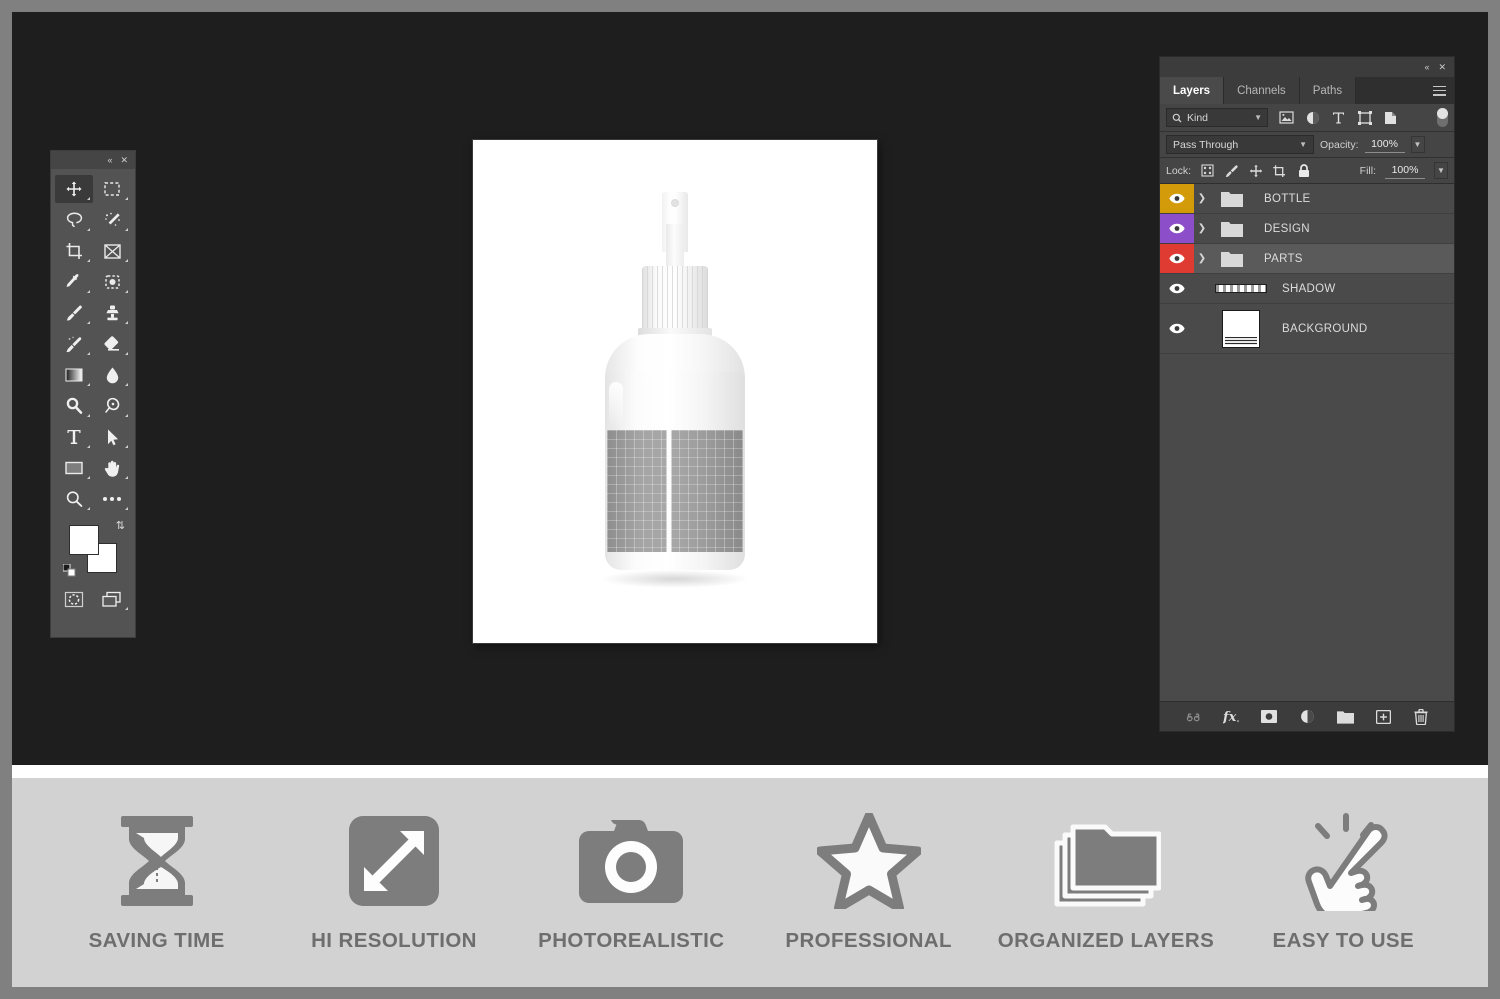 Image resolution: width=1500 pixels, height=999 pixels. What do you see at coordinates (112, 251) in the screenshot?
I see `frame-tool` at bounding box center [112, 251].